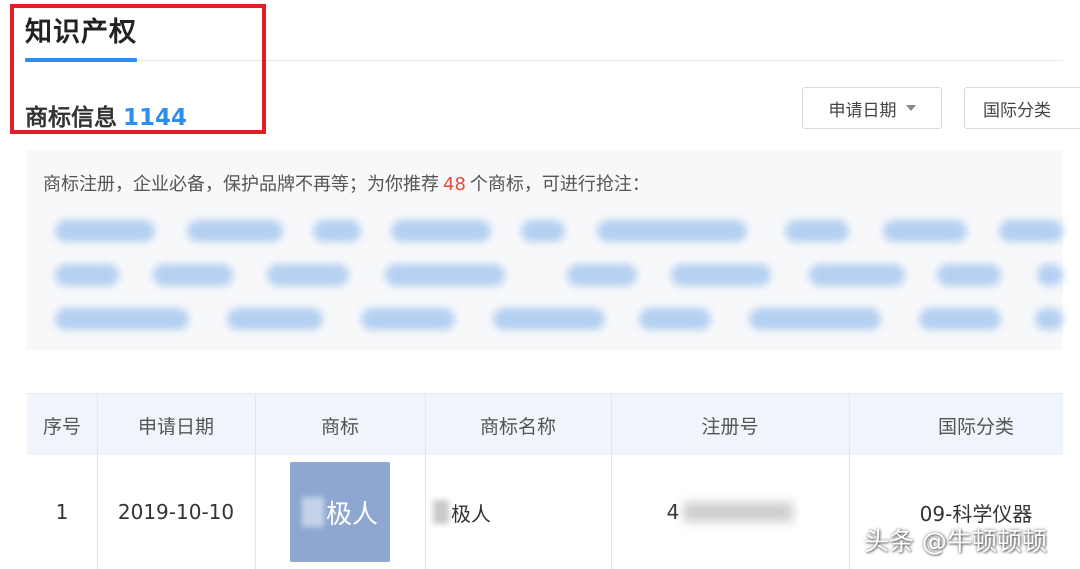 This screenshot has width=1080, height=569. Describe the element at coordinates (471, 512) in the screenshot. I see `row-name: 极人` at that location.